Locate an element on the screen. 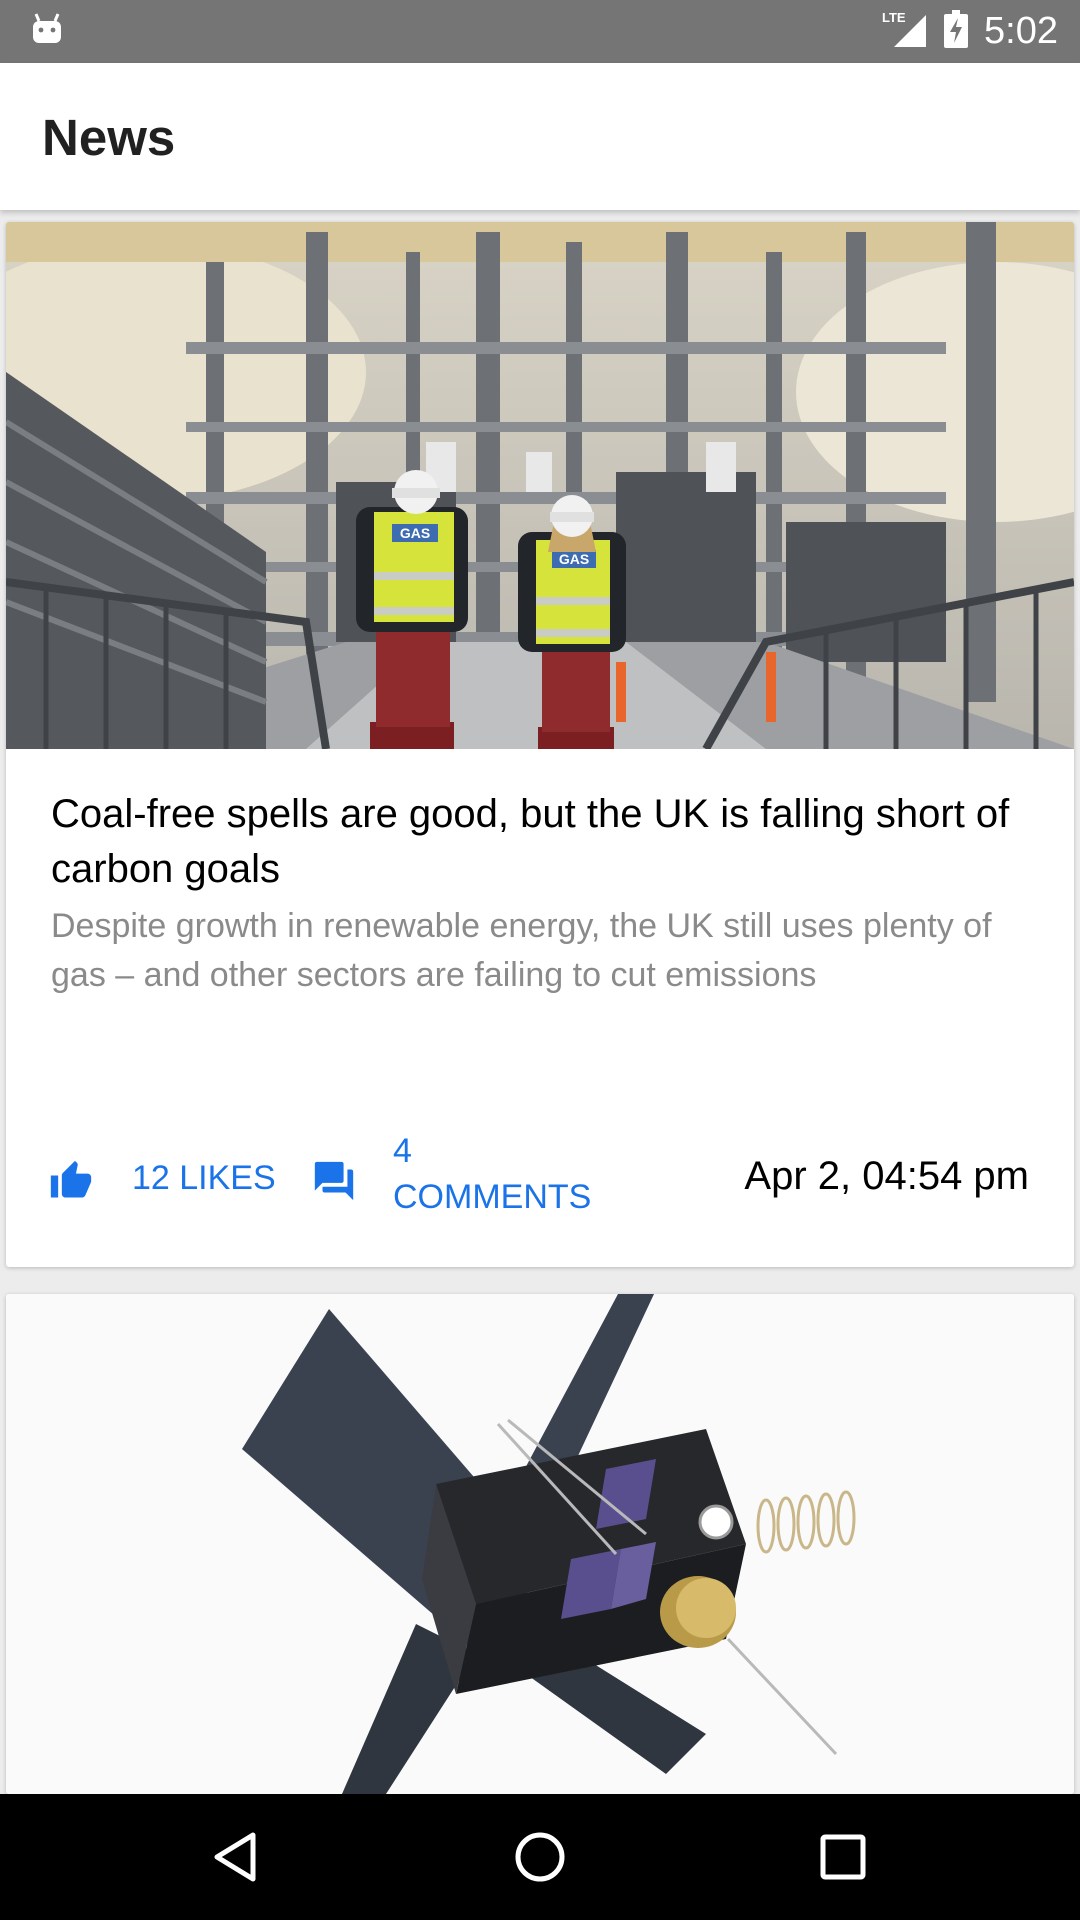 The image size is (1080, 1920). home-icon is located at coordinates (540, 1857).